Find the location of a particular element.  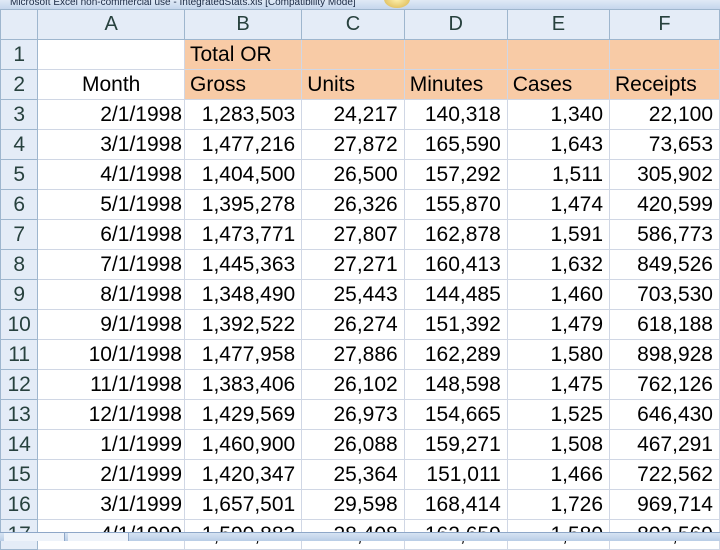

cell-c6: 26,326 is located at coordinates (353, 204).